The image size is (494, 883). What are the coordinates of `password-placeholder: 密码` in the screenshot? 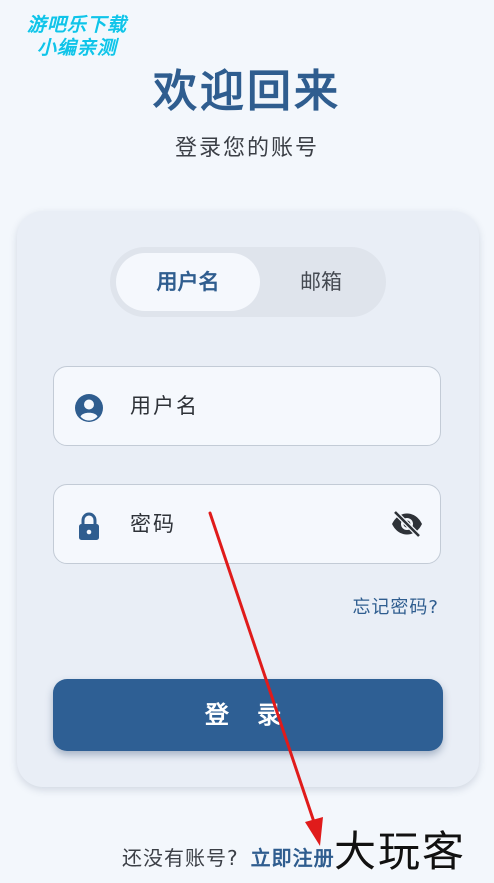 It's located at (153, 524).